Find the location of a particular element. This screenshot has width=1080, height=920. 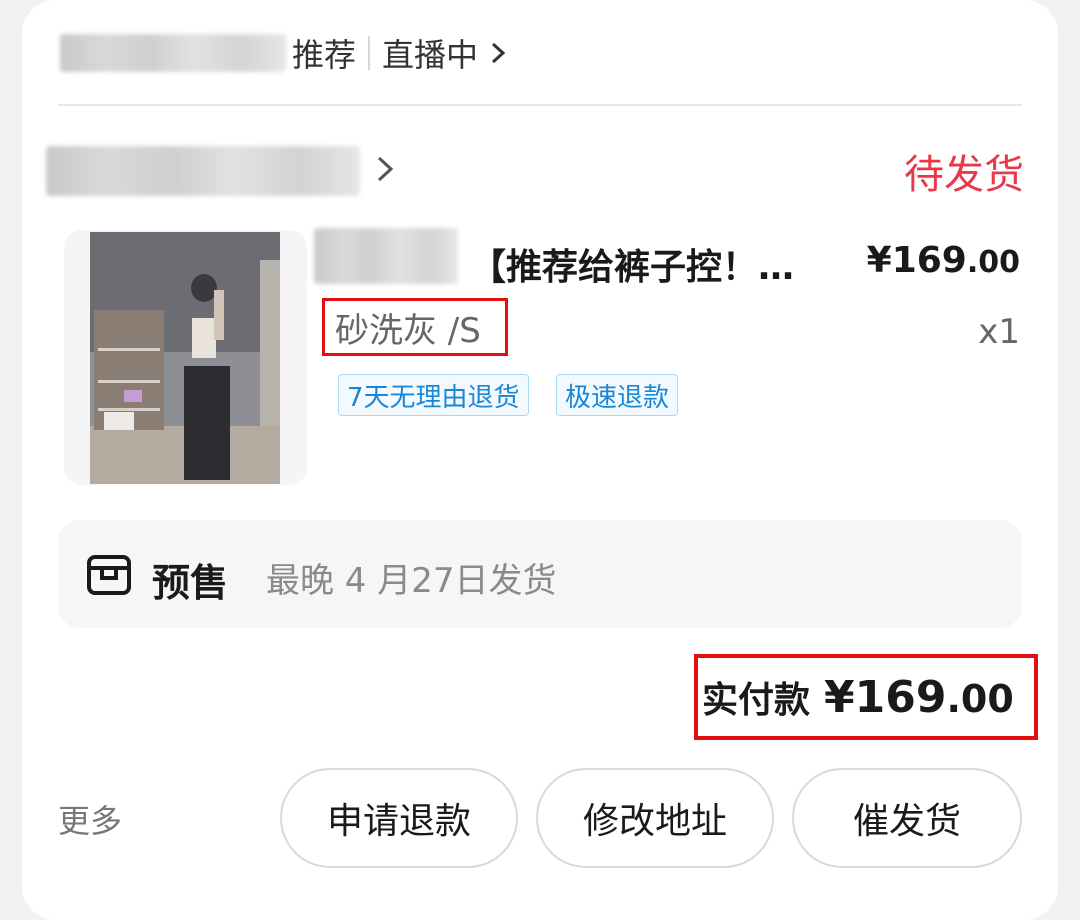

order-status: 待发货 is located at coordinates (964, 175).